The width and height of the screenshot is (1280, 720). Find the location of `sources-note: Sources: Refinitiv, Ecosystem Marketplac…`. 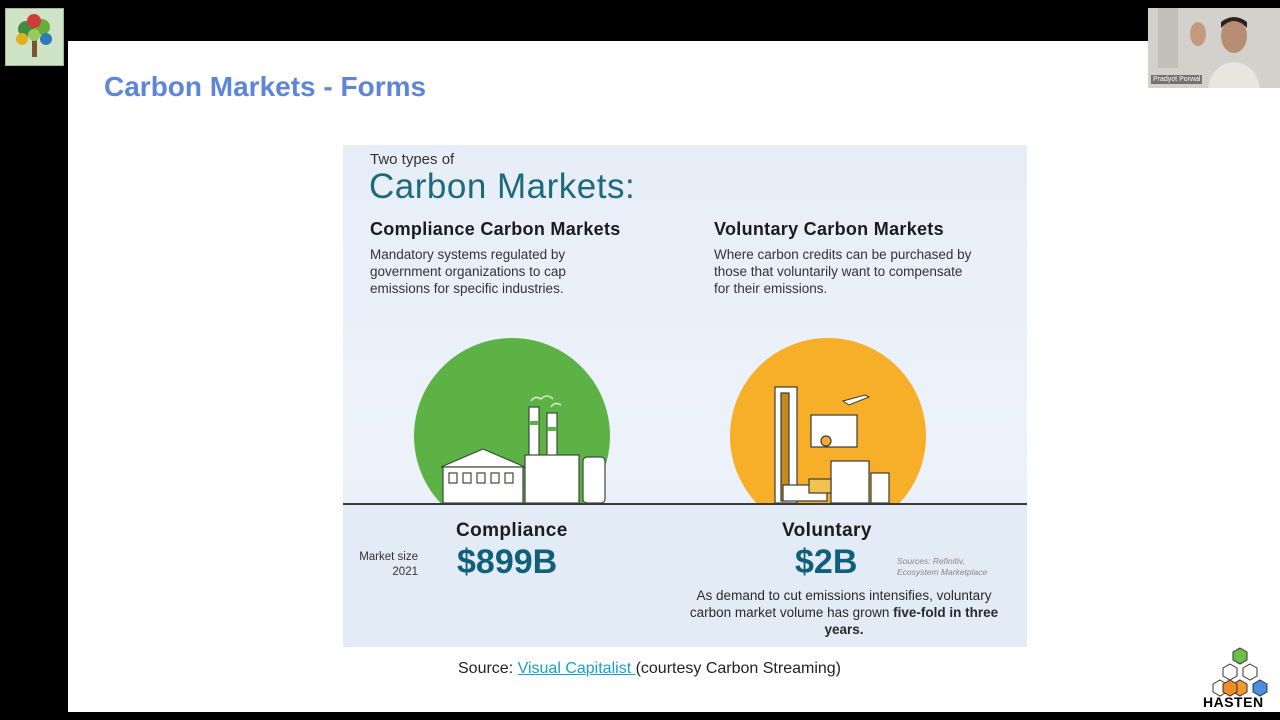

sources-note: Sources: Refinitiv, Ecosystem Marketplac… is located at coordinates (942, 567).